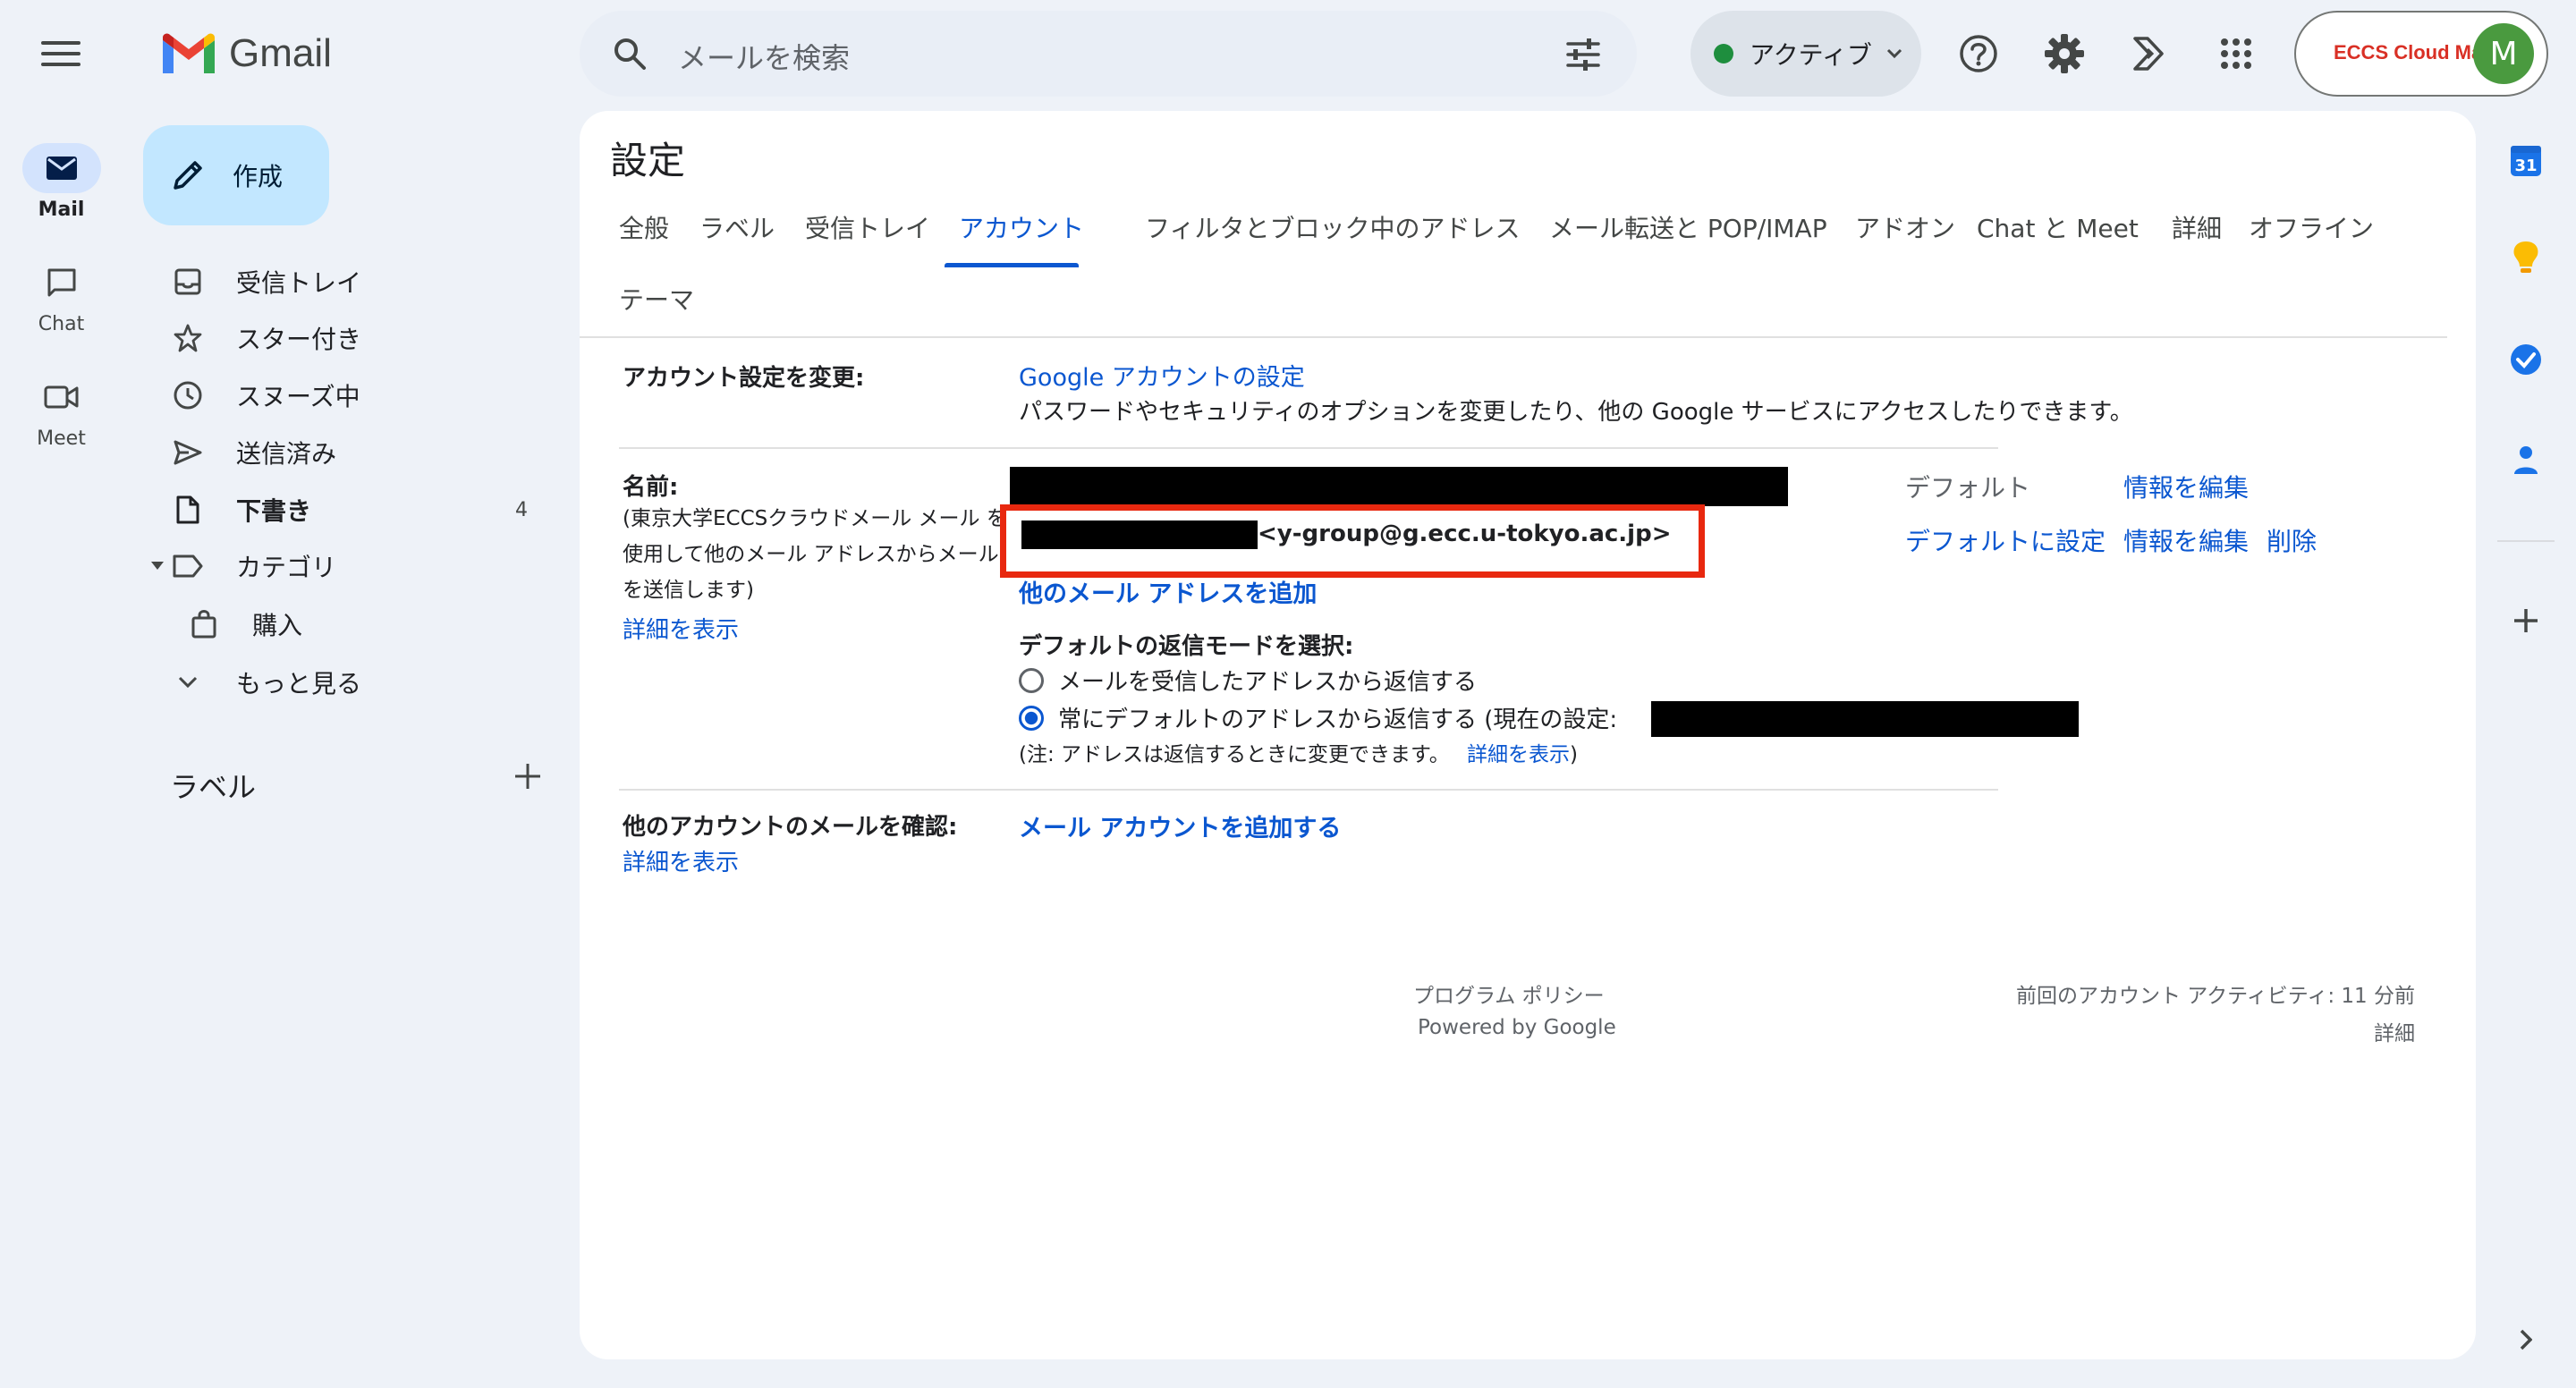 This screenshot has width=2576, height=1388. What do you see at coordinates (61, 397) in the screenshot?
I see `video-camera-icon` at bounding box center [61, 397].